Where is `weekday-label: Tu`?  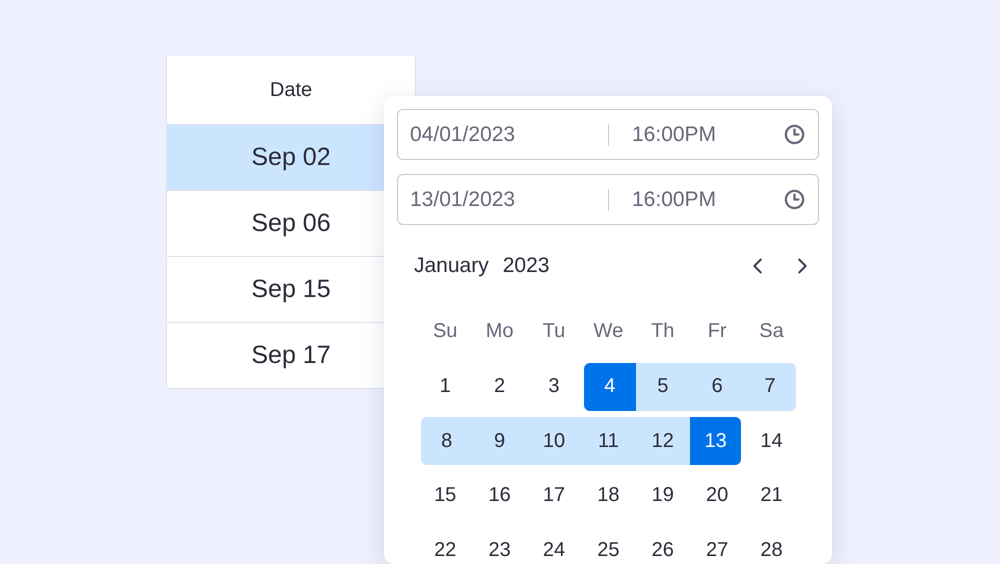
weekday-label: Tu is located at coordinates (554, 331).